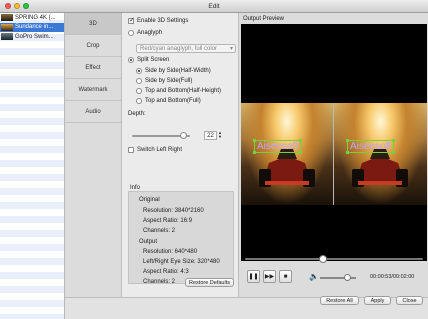 This screenshot has width=428, height=319. What do you see at coordinates (339, 300) in the screenshot?
I see `restore-all-button: Restore All` at bounding box center [339, 300].